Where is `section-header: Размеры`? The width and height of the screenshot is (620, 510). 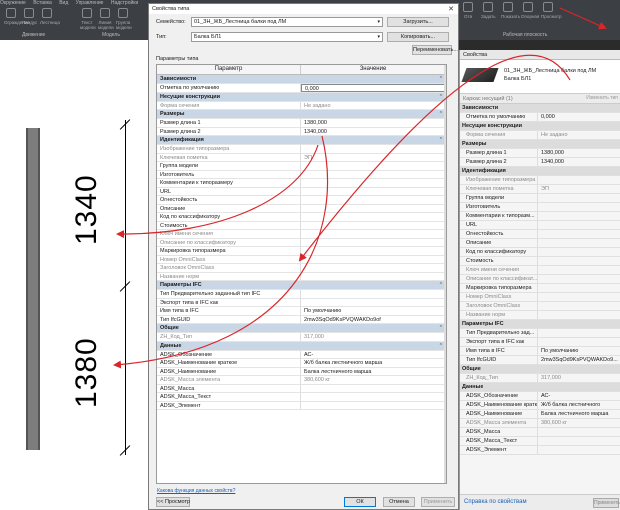 section-header: Размеры is located at coordinates (540, 144).